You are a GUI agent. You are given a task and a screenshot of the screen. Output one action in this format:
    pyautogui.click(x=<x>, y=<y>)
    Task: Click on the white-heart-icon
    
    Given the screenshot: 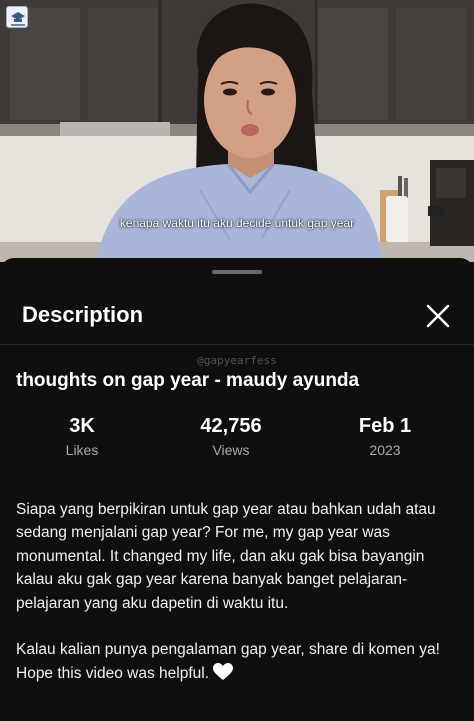 What is the action you would take?
    pyautogui.click(x=223, y=675)
    